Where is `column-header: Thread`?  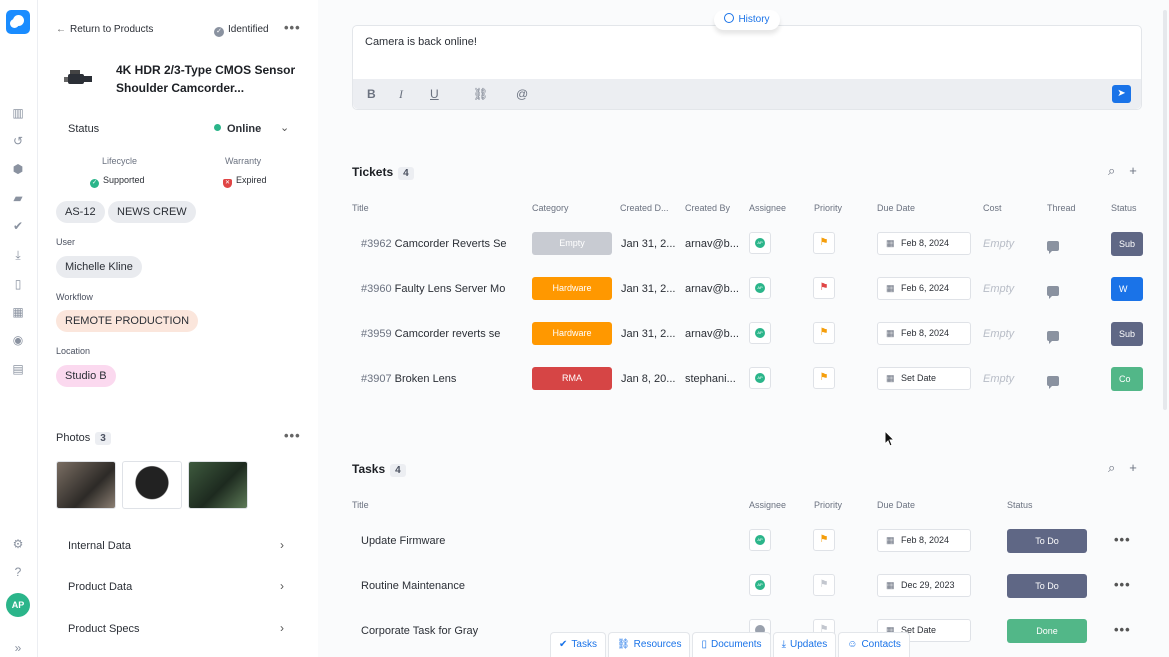
column-header: Thread is located at coordinates (1061, 208).